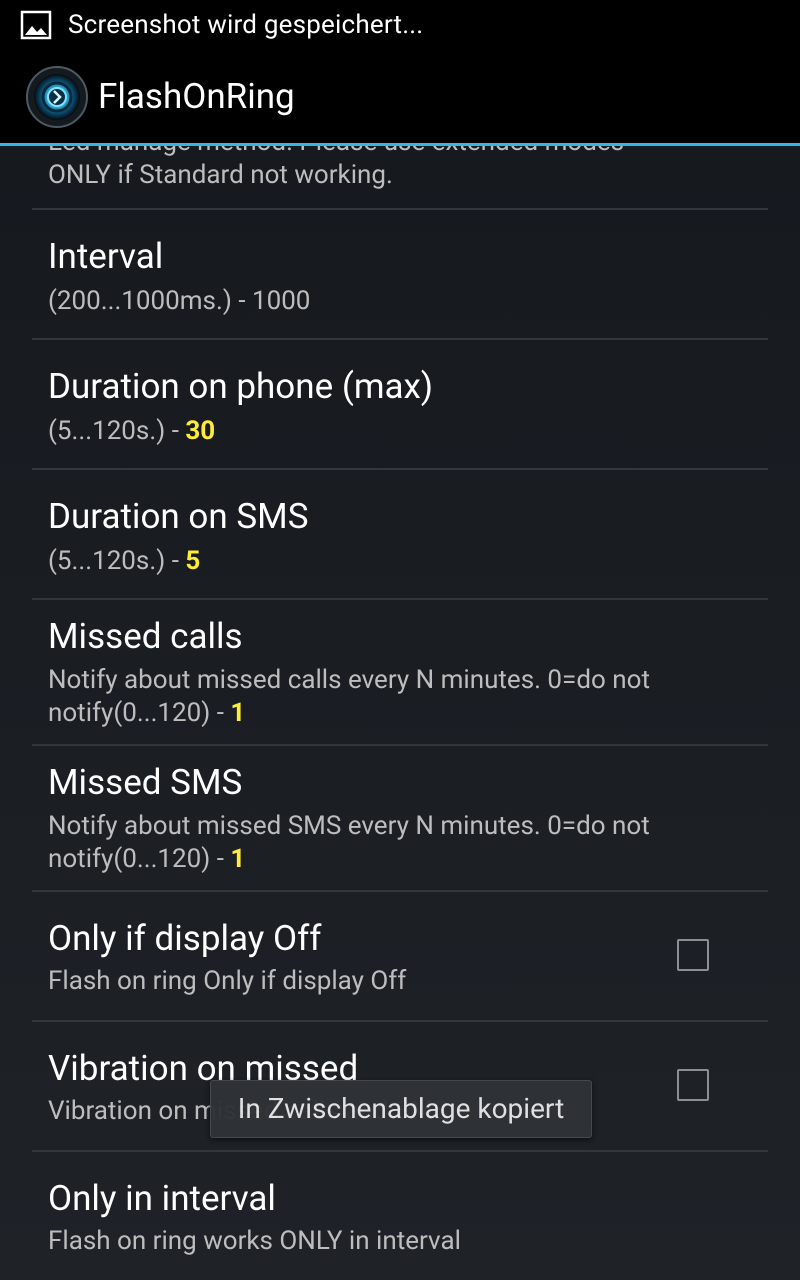 This screenshot has height=1280, width=800. I want to click on pref-display-off-summary: Flash on ring Only if display Off, so click(227, 981).